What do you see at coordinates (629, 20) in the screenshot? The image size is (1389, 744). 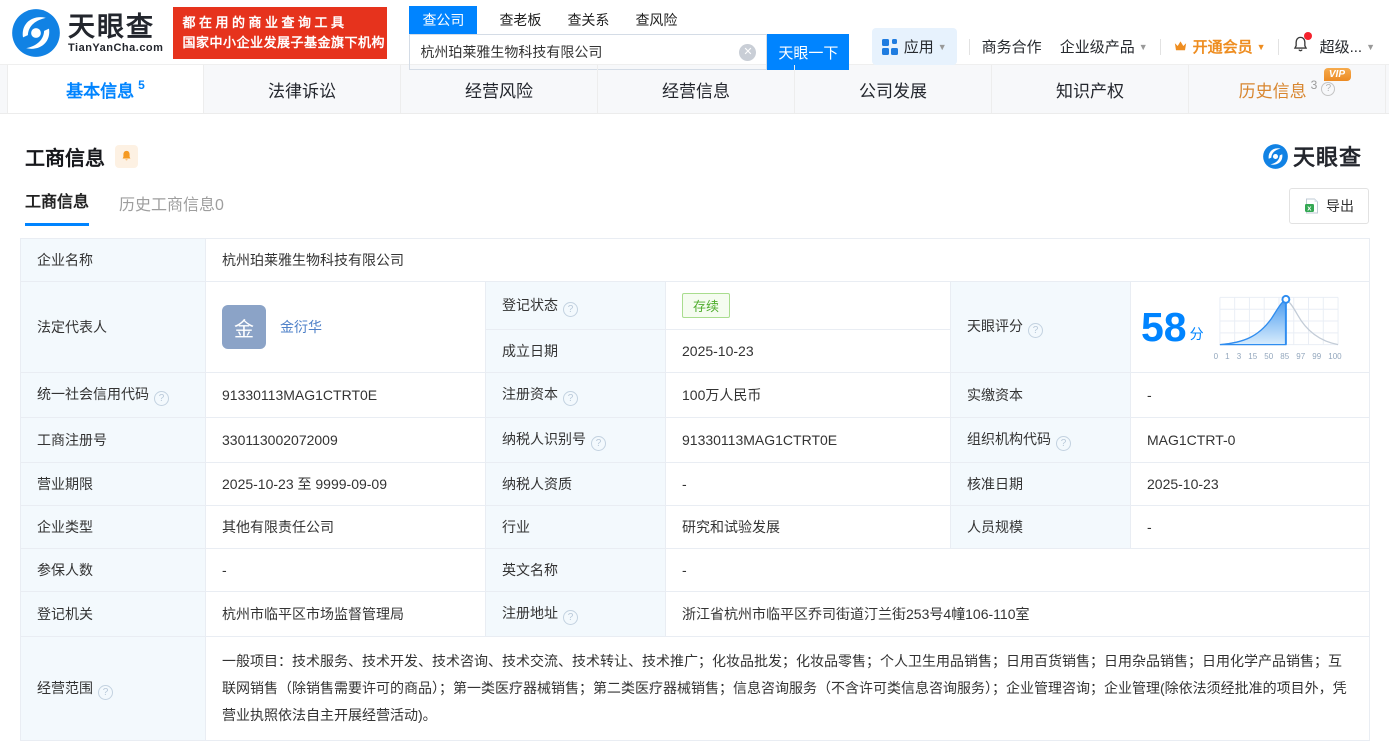 I see `search-tabs: 查公司 查老板 查关系 查风险` at bounding box center [629, 20].